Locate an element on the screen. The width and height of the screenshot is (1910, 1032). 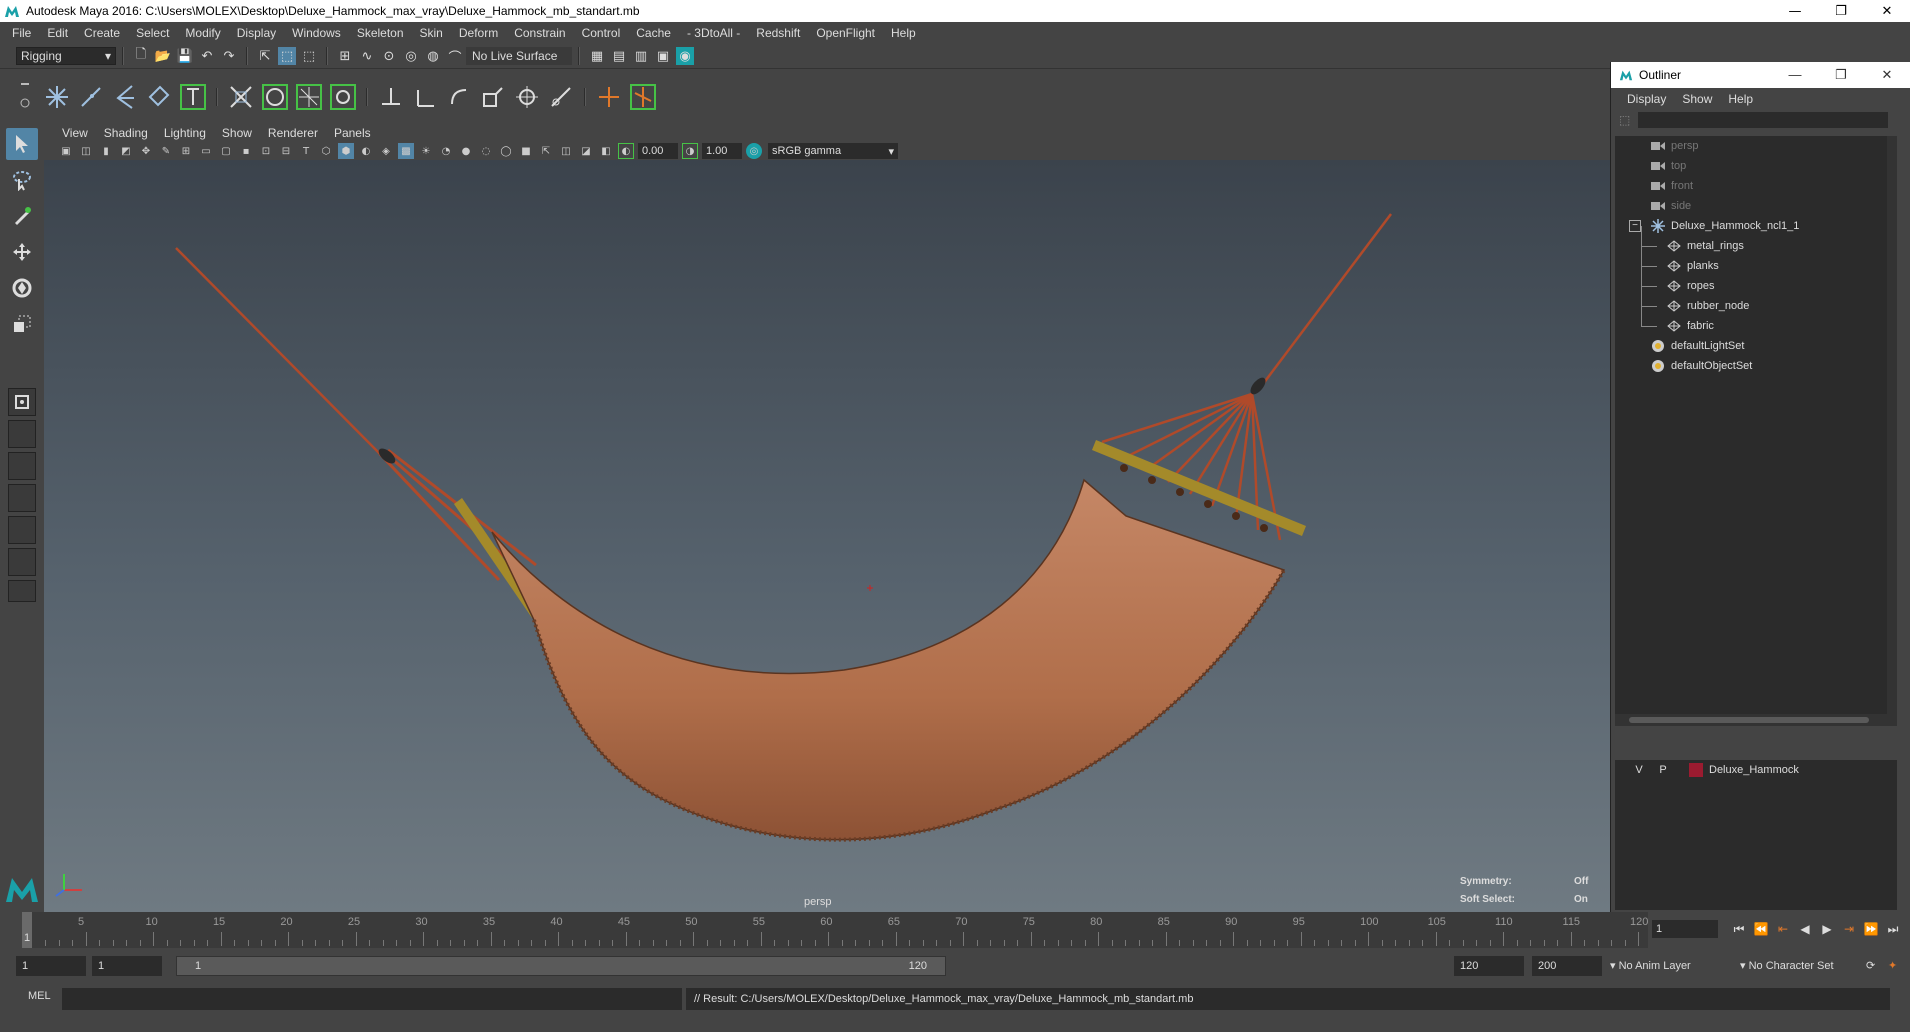
use-all-lights-icon: ☀ is located at coordinates (426, 151).